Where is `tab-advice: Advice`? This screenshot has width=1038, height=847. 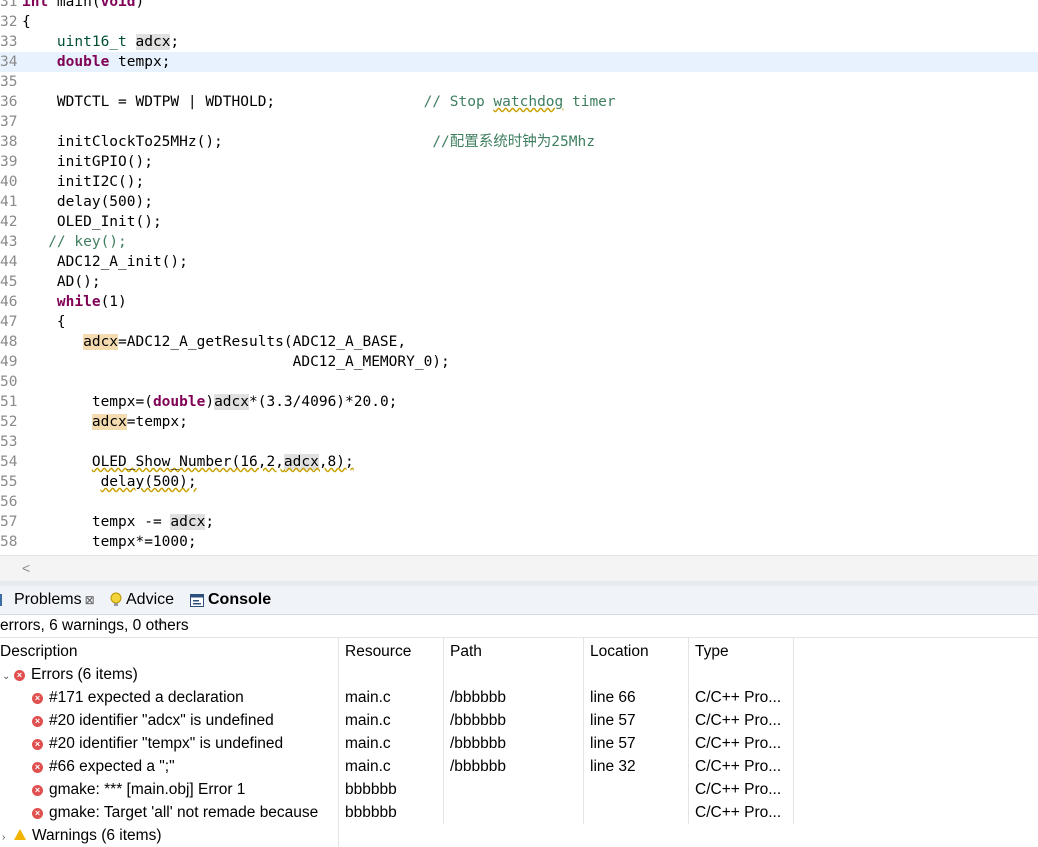 tab-advice: Advice is located at coordinates (142, 600).